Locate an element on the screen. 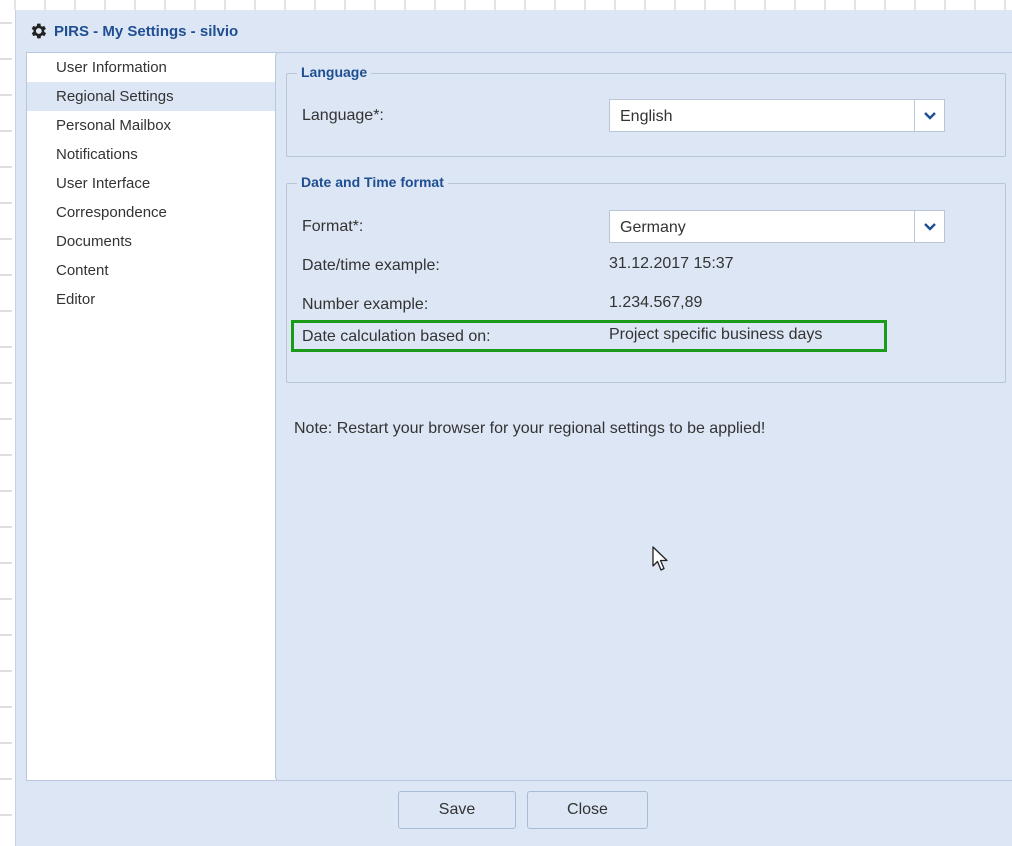  language-fieldset: Language Language*: English is located at coordinates (646, 110).